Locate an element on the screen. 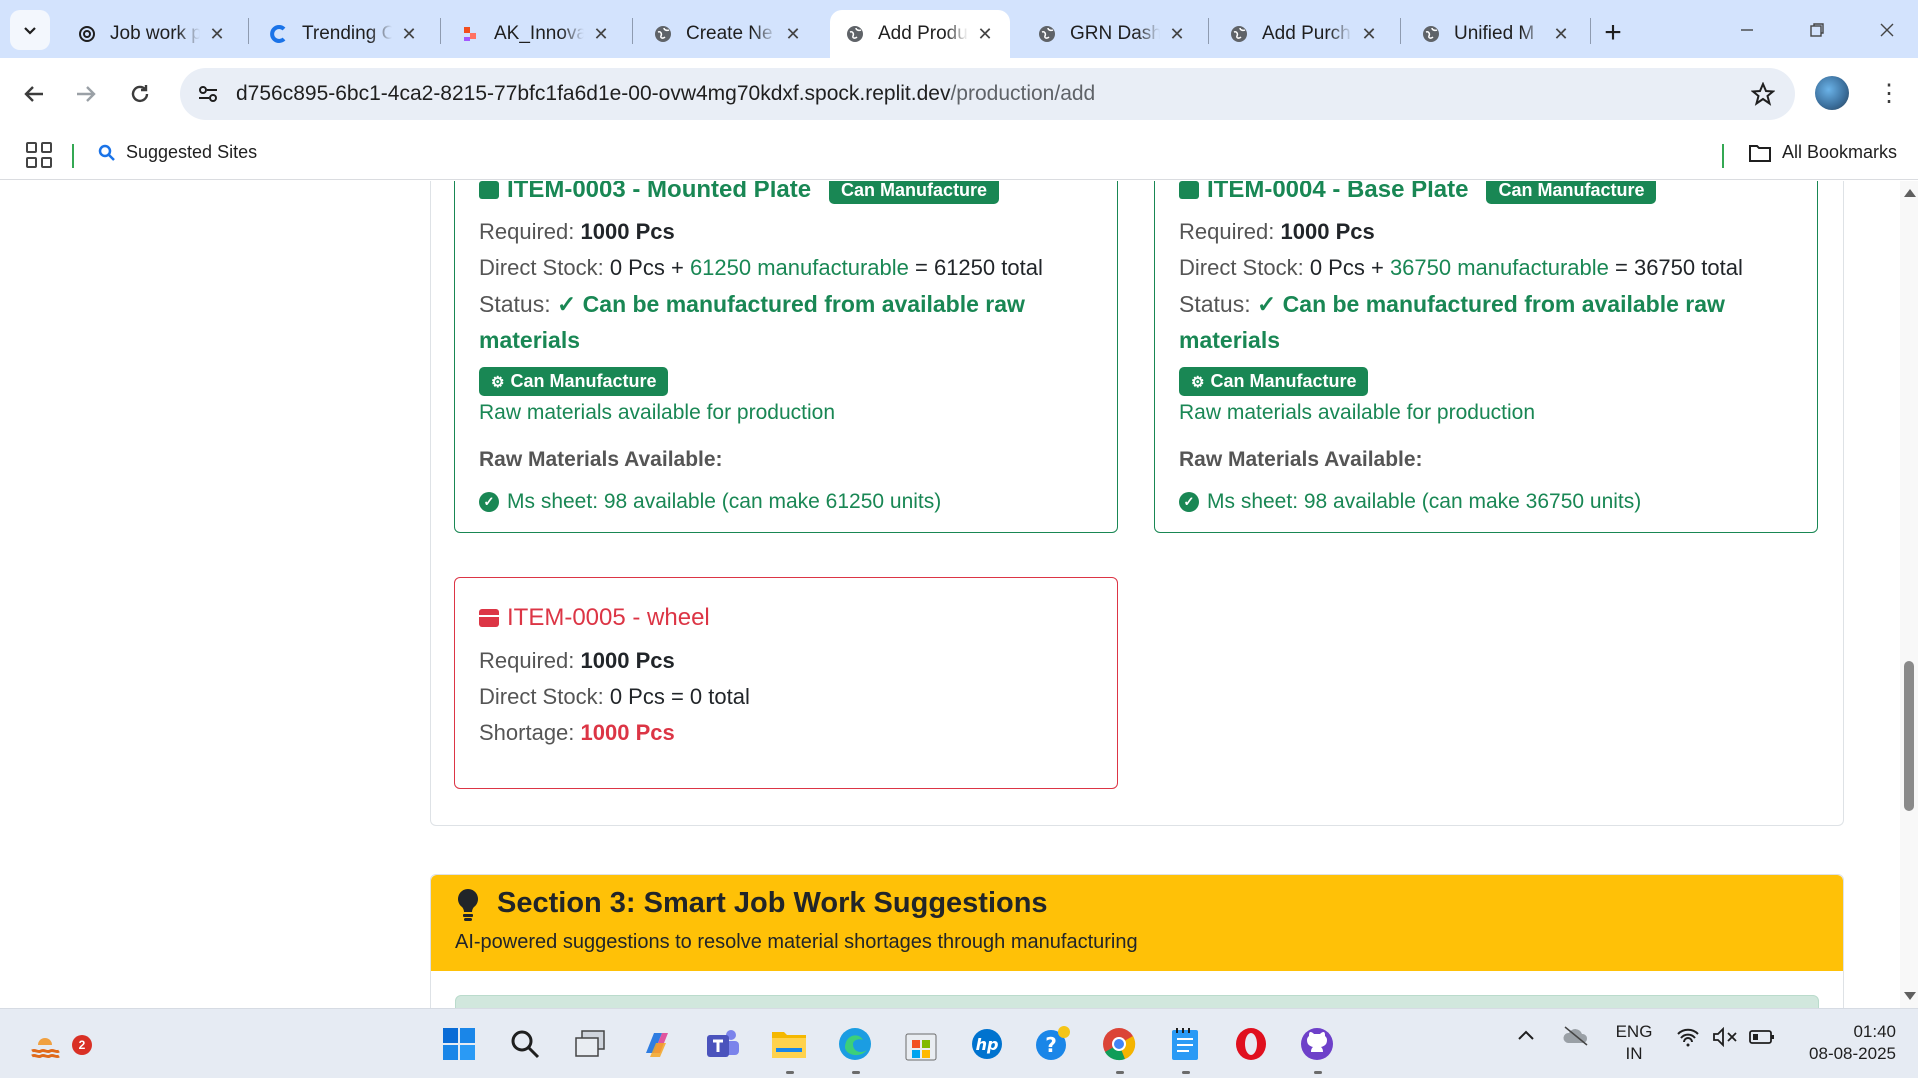 The height and width of the screenshot is (1078, 1918). bookmark-star-icon is located at coordinates (1763, 94).